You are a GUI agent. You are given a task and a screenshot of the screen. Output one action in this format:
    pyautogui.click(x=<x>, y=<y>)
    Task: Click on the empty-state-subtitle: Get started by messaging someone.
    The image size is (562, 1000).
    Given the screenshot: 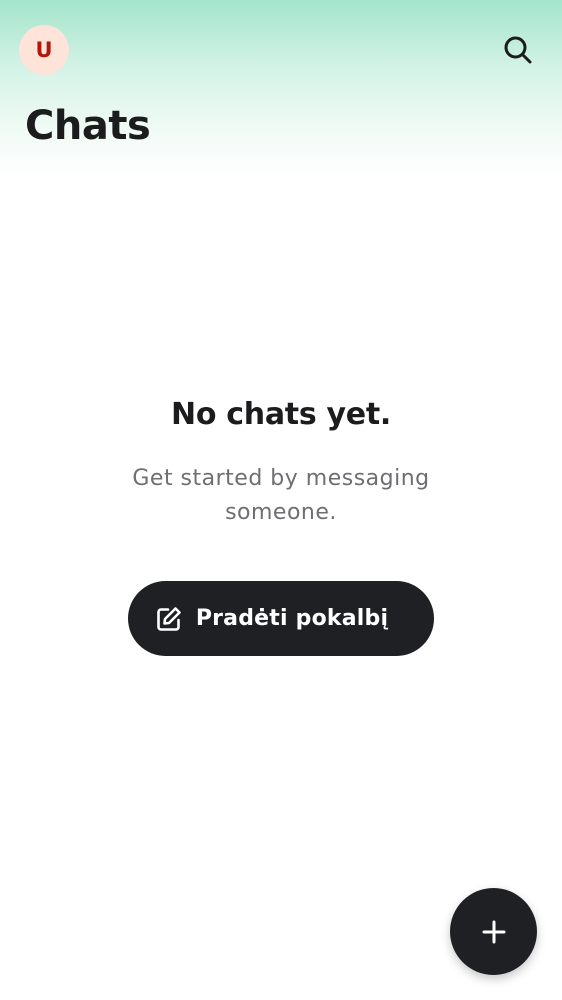 What is the action you would take?
    pyautogui.click(x=281, y=495)
    